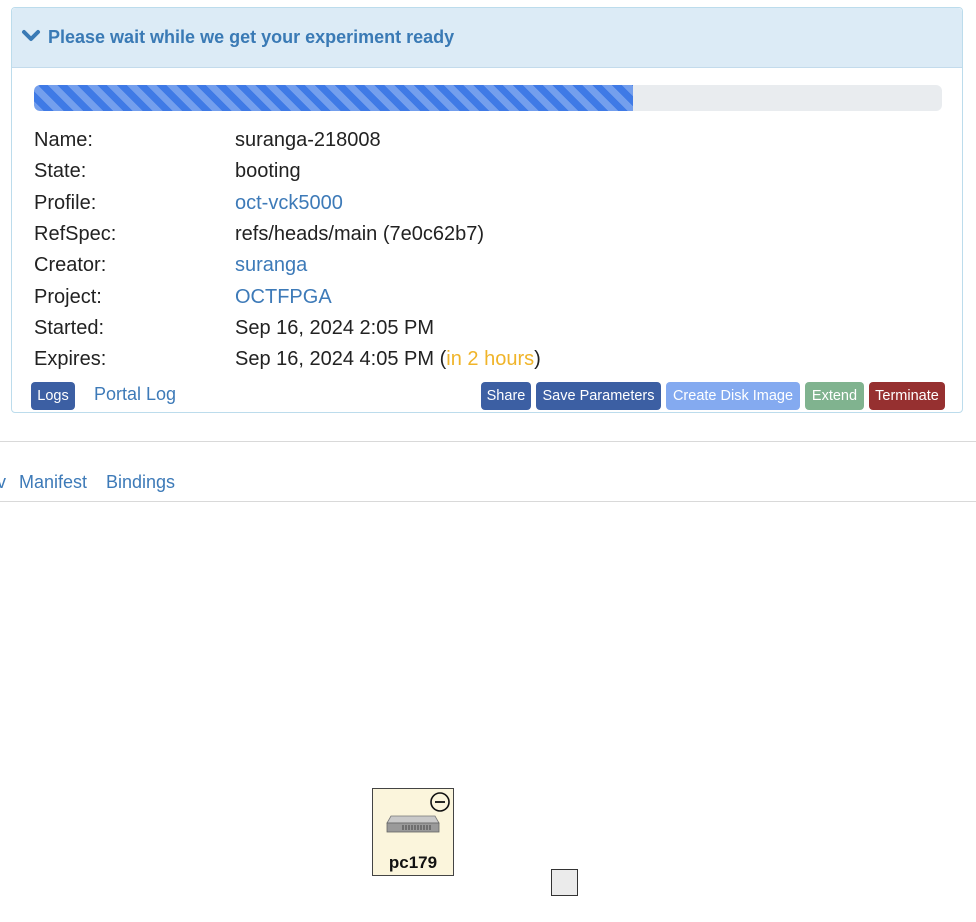 The image size is (976, 922). I want to click on info-row-project: Project: OCTFPGA, so click(287, 296).